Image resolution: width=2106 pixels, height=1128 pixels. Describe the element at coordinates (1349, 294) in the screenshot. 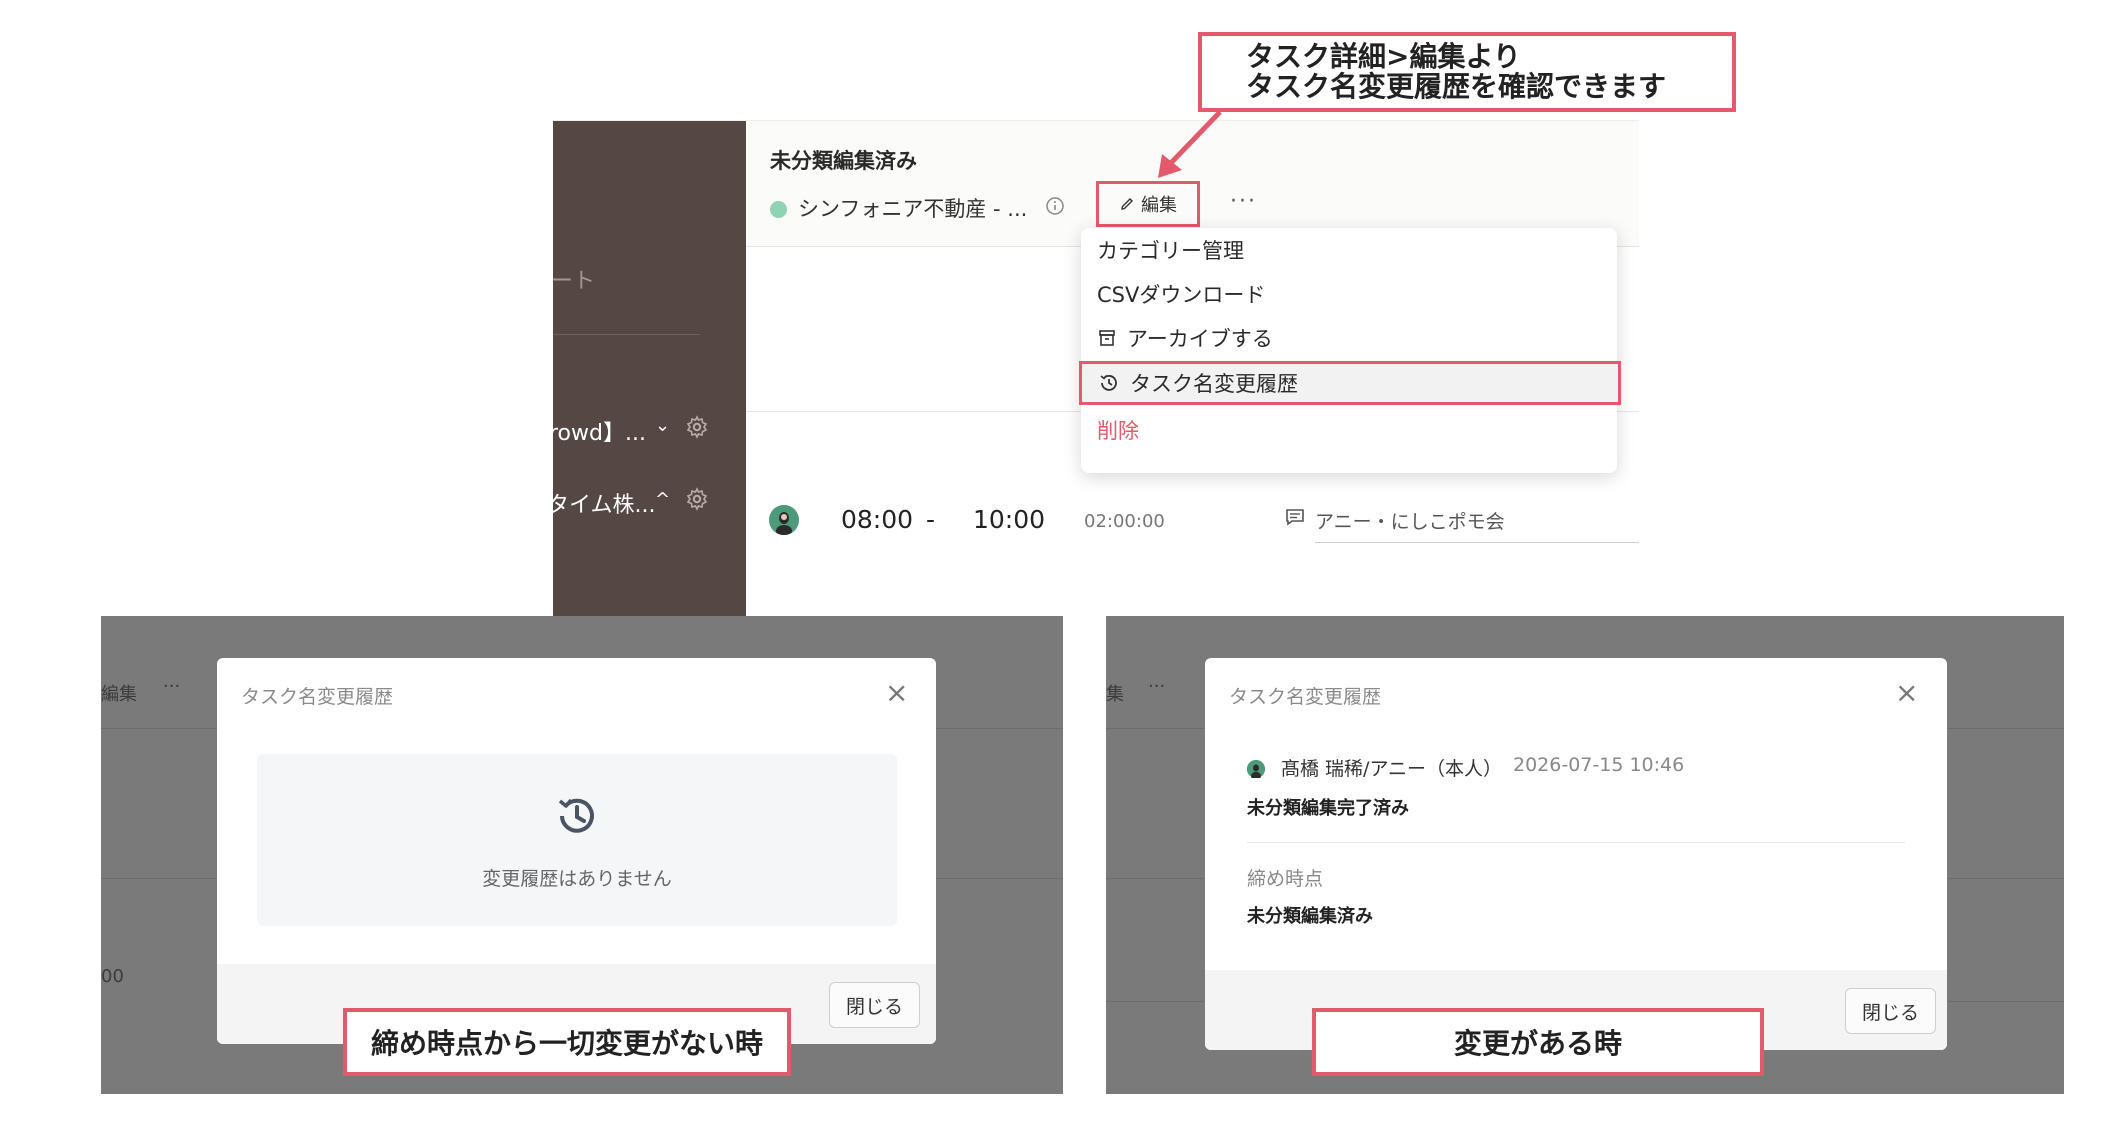

I see `menu-item-csv-download: CSVダウンロード` at that location.